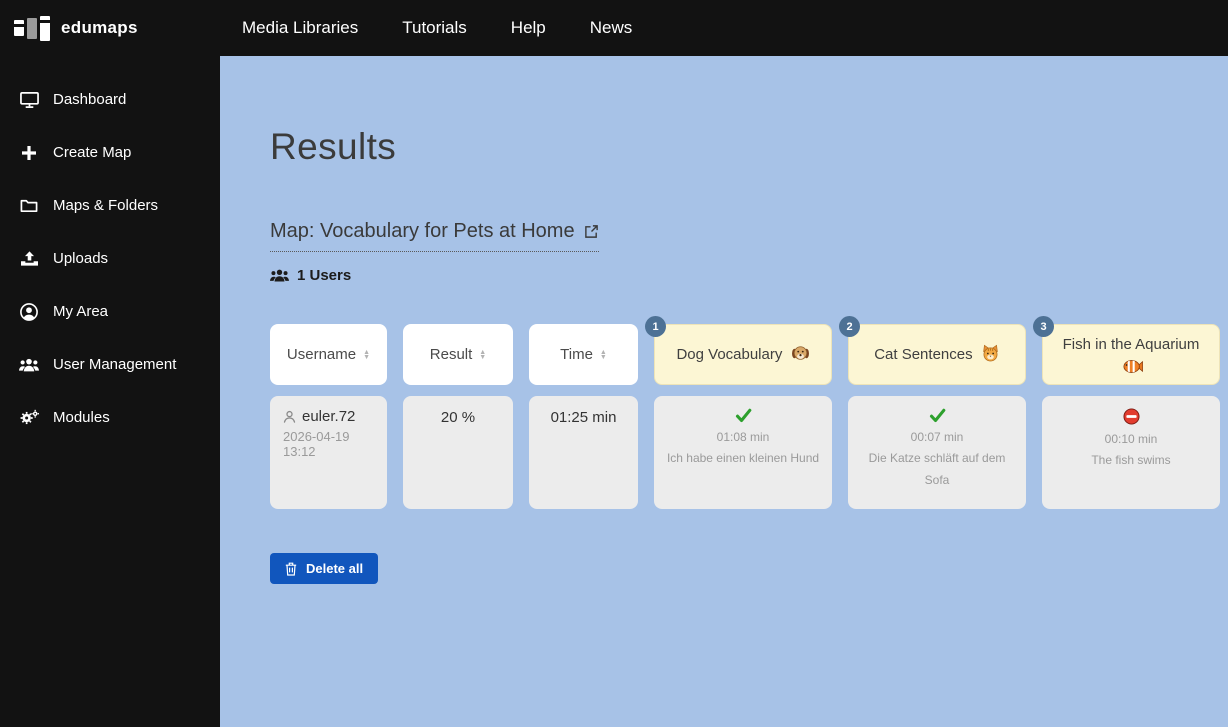 Image resolution: width=1228 pixels, height=727 pixels. What do you see at coordinates (990, 353) in the screenshot?
I see `cat-emoji-icon` at bounding box center [990, 353].